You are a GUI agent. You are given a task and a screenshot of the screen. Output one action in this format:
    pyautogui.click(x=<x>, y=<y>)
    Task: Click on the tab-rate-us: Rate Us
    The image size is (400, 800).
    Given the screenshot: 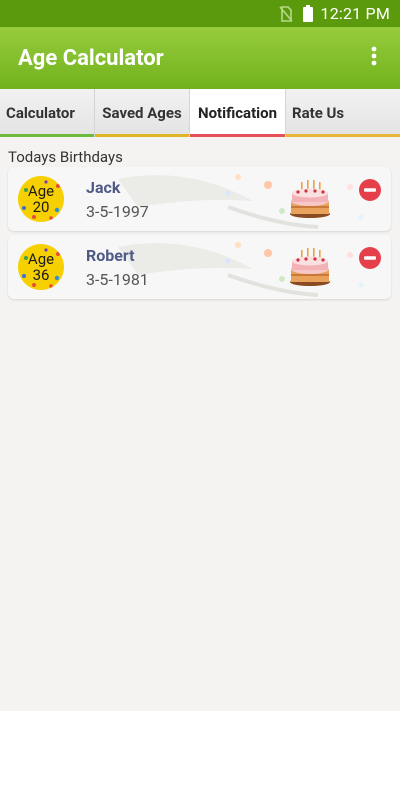 What is the action you would take?
    pyautogui.click(x=343, y=113)
    